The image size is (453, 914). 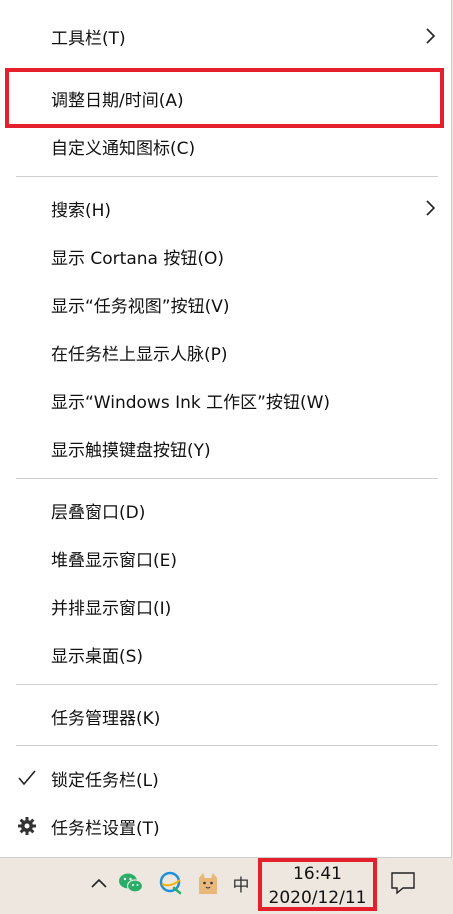 What do you see at coordinates (123, 148) in the screenshot?
I see `menu-item-label: 自定义通知图标(C)` at bounding box center [123, 148].